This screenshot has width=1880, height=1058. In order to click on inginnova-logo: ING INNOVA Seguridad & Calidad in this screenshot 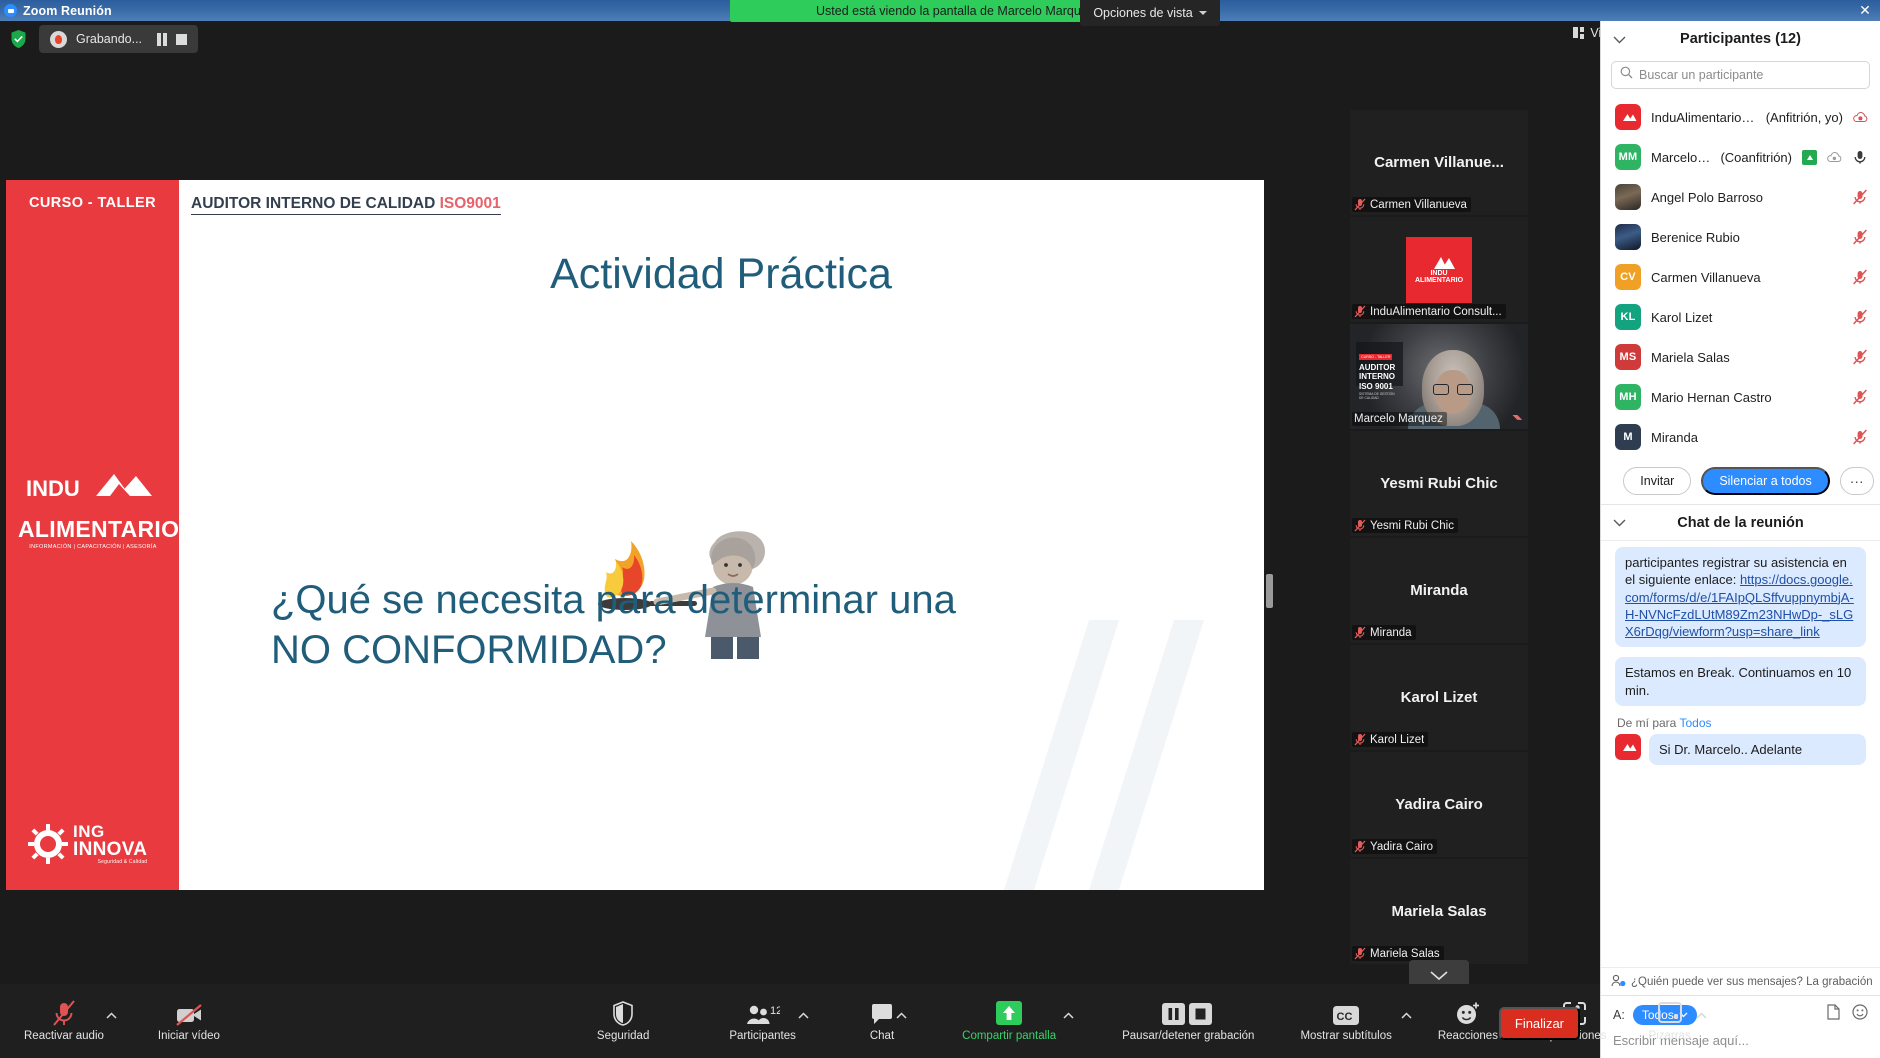, I will do `click(94, 844)`.